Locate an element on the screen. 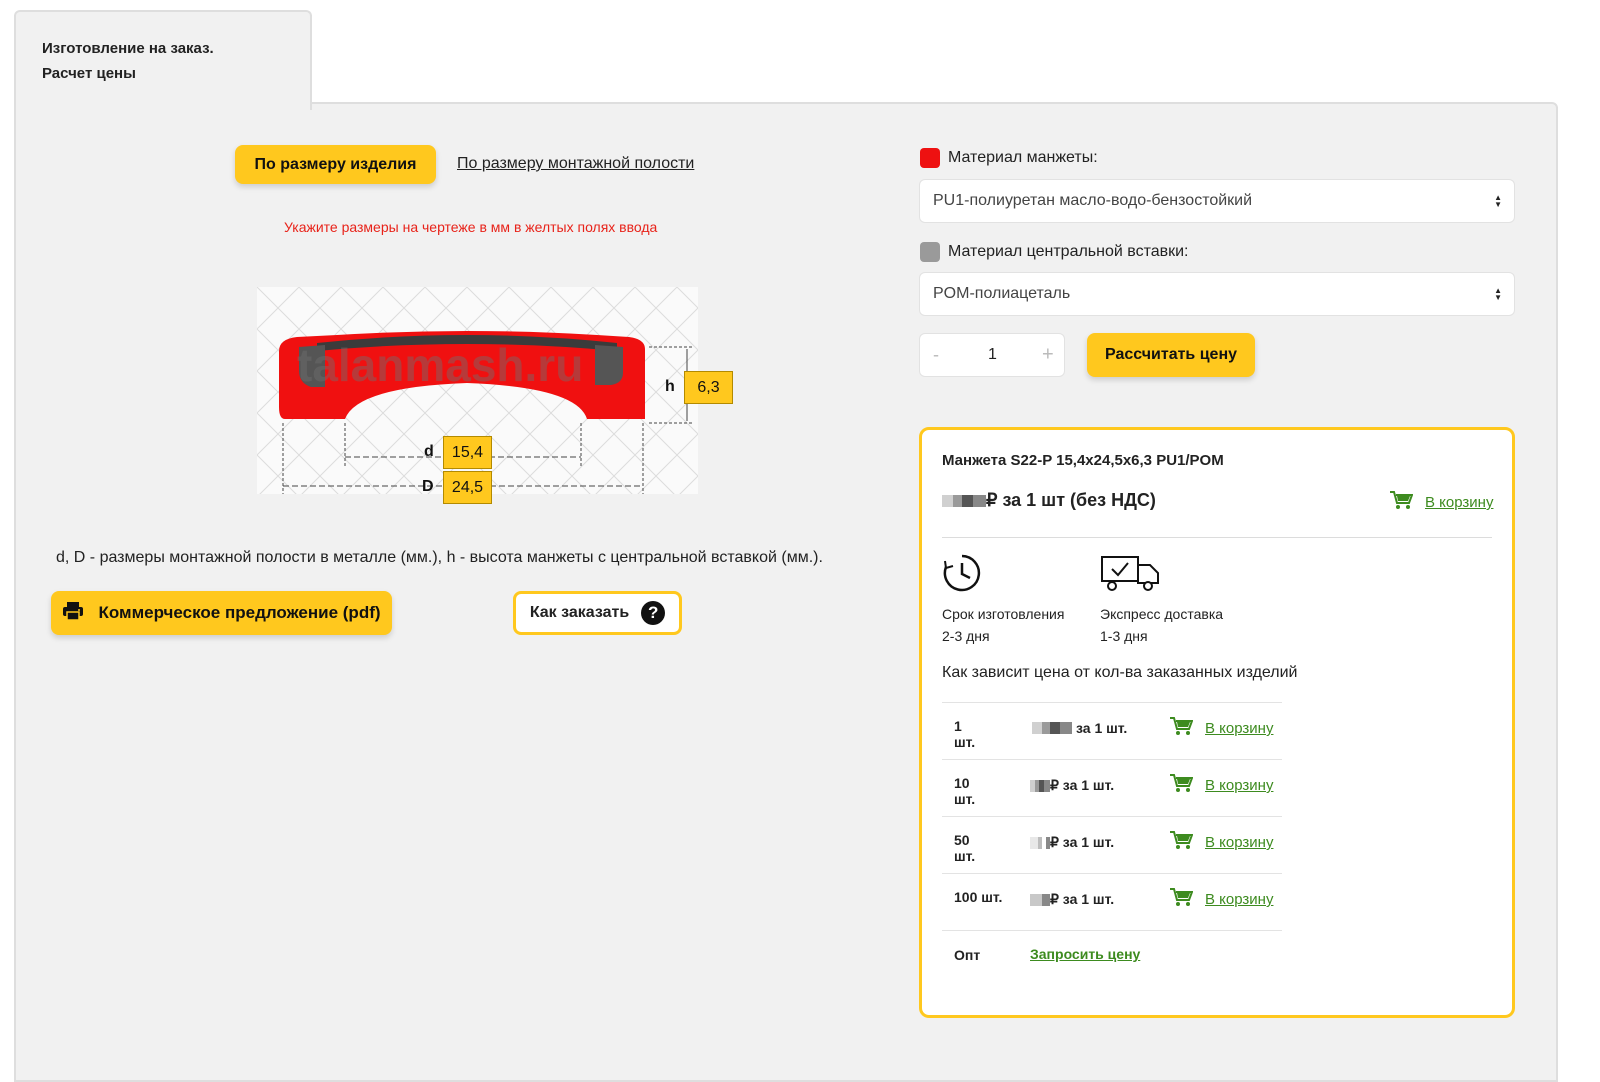  add-to-cart-link: В корзину is located at coordinates (1459, 502).